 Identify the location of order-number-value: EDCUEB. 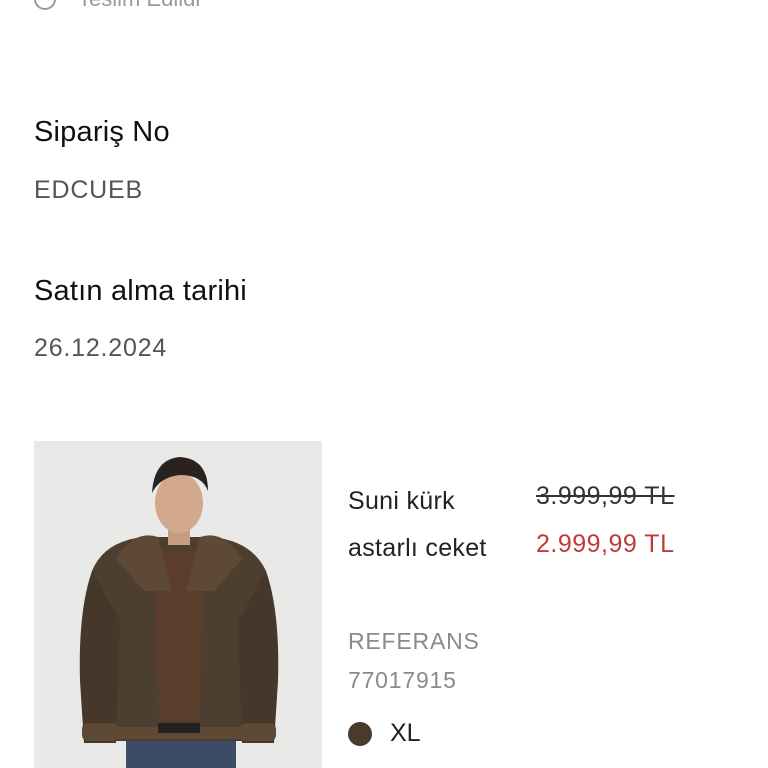
(88, 190).